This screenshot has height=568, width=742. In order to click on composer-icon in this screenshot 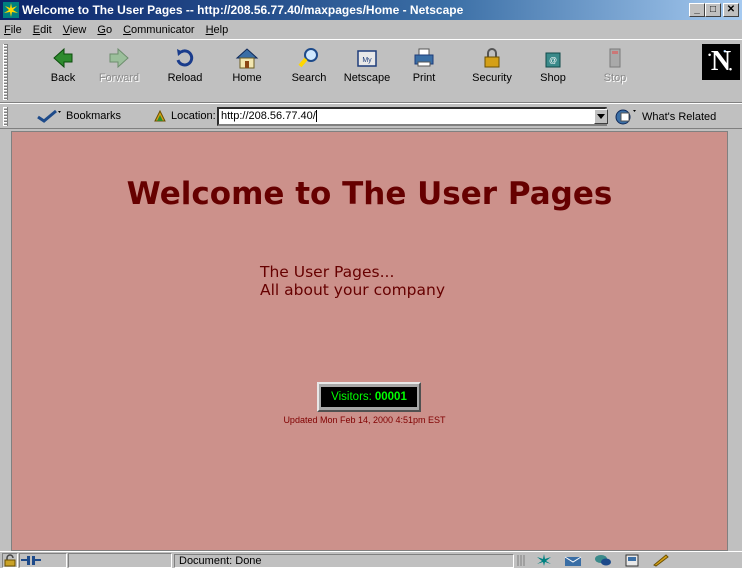, I will do `click(661, 560)`.